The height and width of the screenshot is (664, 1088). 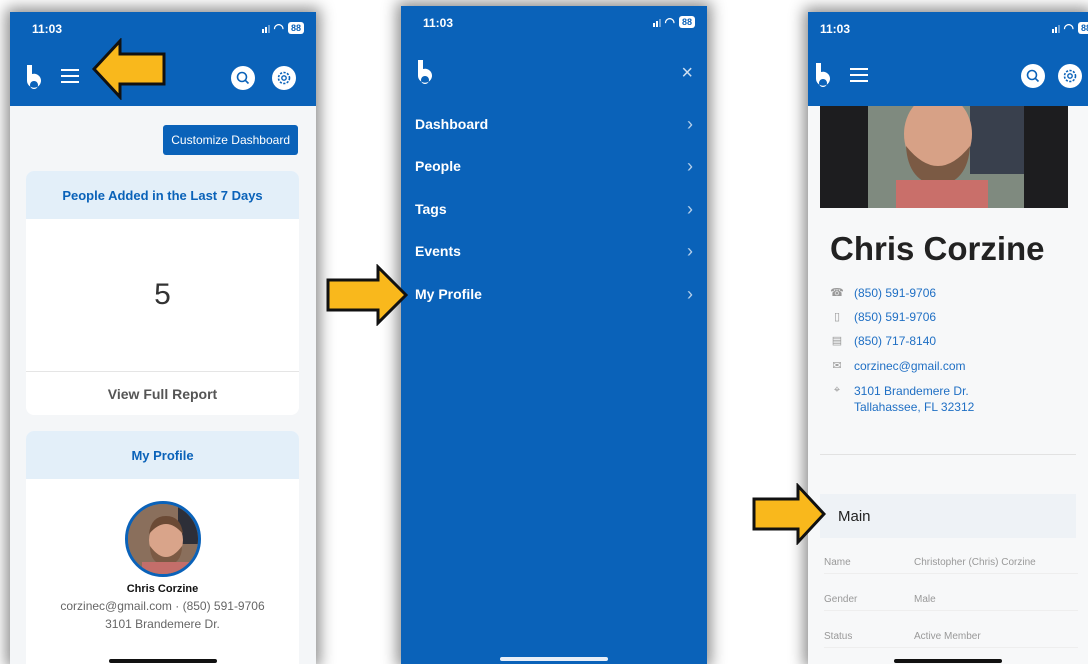 What do you see at coordinates (687, 73) in the screenshot?
I see `close-icon: ×` at bounding box center [687, 73].